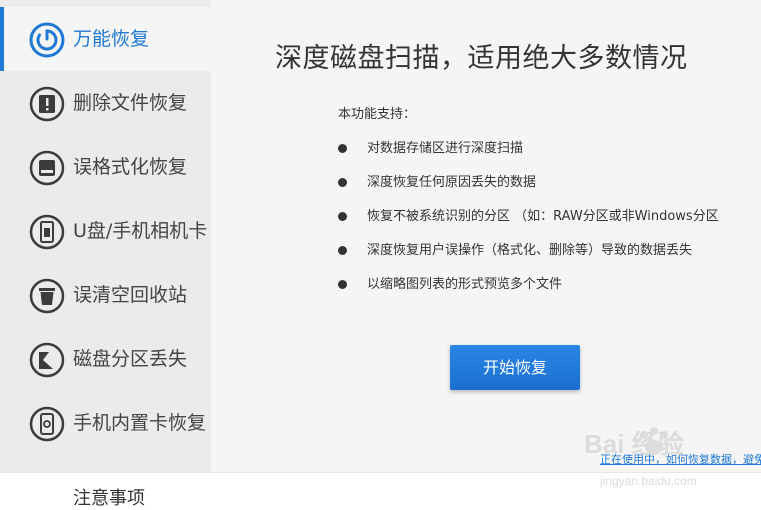 The width and height of the screenshot is (761, 510). I want to click on sidebar-item-universal-recovery: 万能恢复, so click(105, 39).